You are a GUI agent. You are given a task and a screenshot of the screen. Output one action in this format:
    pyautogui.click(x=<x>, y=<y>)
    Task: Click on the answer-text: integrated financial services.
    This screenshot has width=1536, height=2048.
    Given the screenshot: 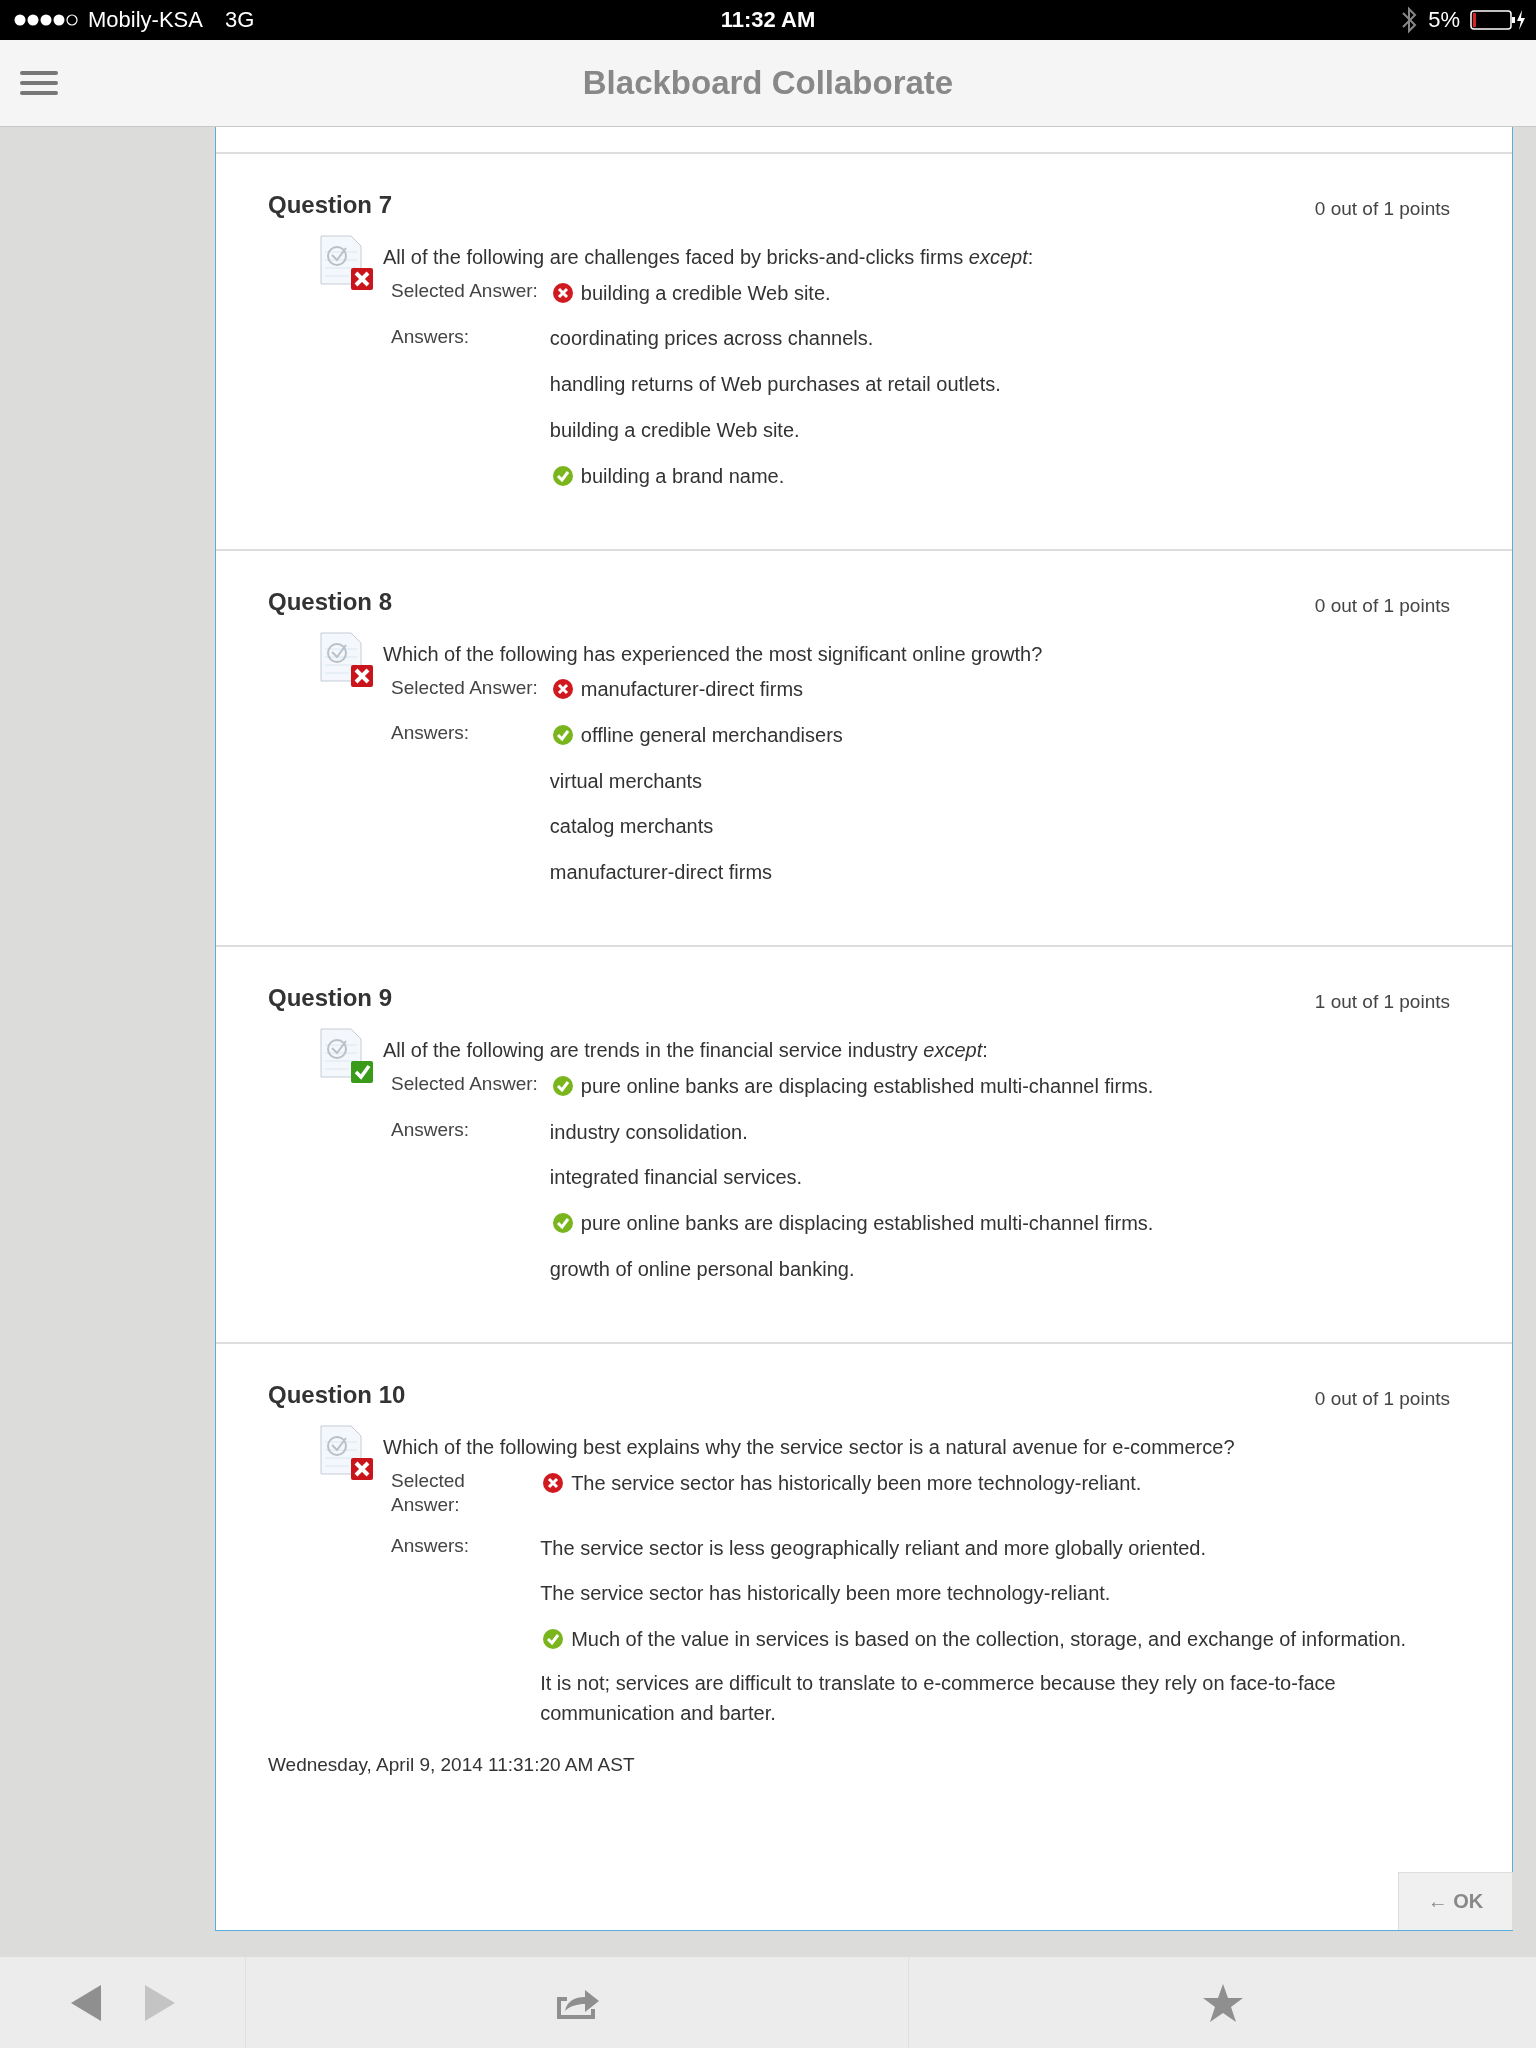 What is the action you would take?
    pyautogui.click(x=676, y=1178)
    